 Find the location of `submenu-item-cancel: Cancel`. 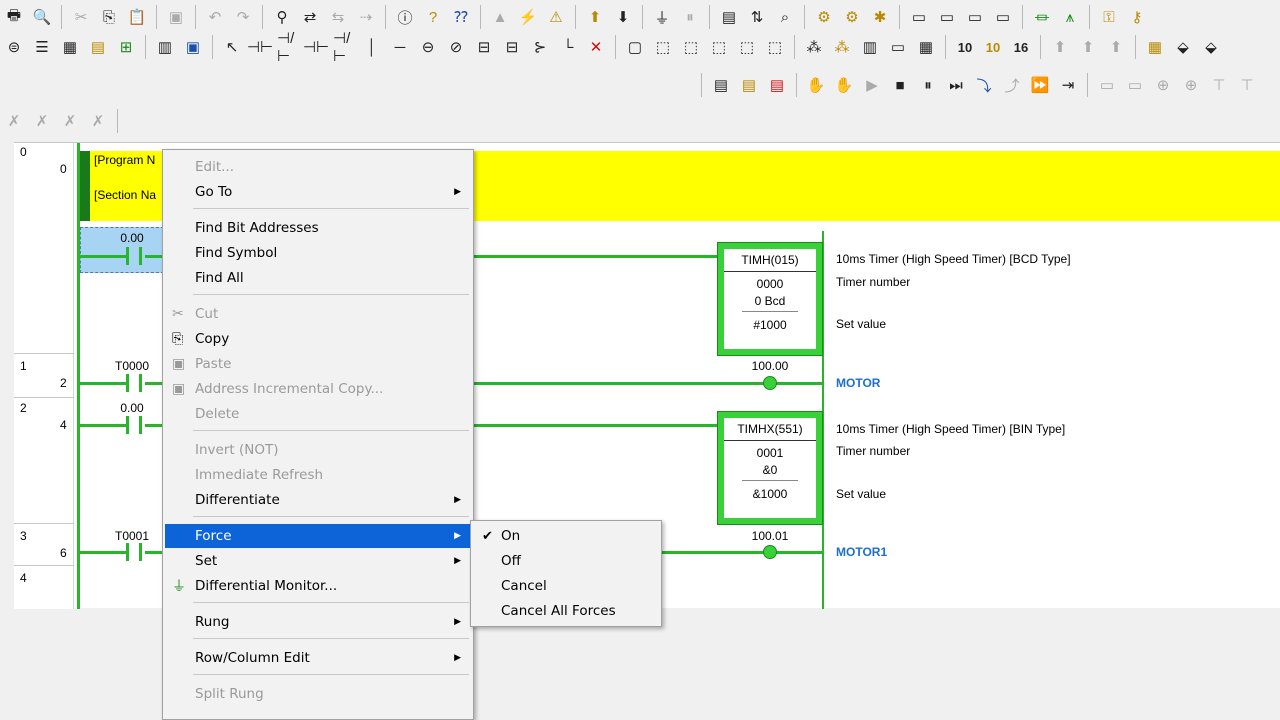

submenu-item-cancel: Cancel is located at coordinates (566, 586).